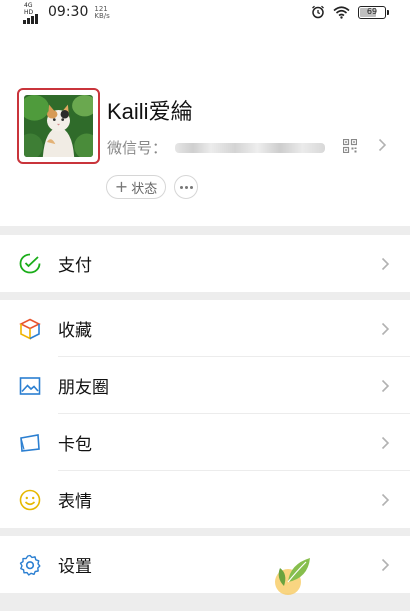  I want to click on pay-icon, so click(30, 263).